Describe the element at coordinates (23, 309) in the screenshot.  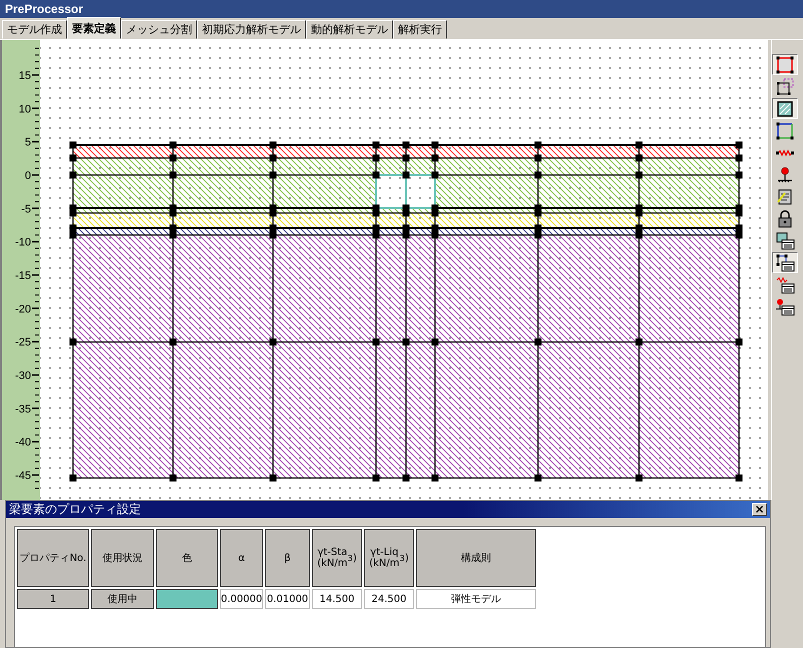
I see `axis-label: -20` at that location.